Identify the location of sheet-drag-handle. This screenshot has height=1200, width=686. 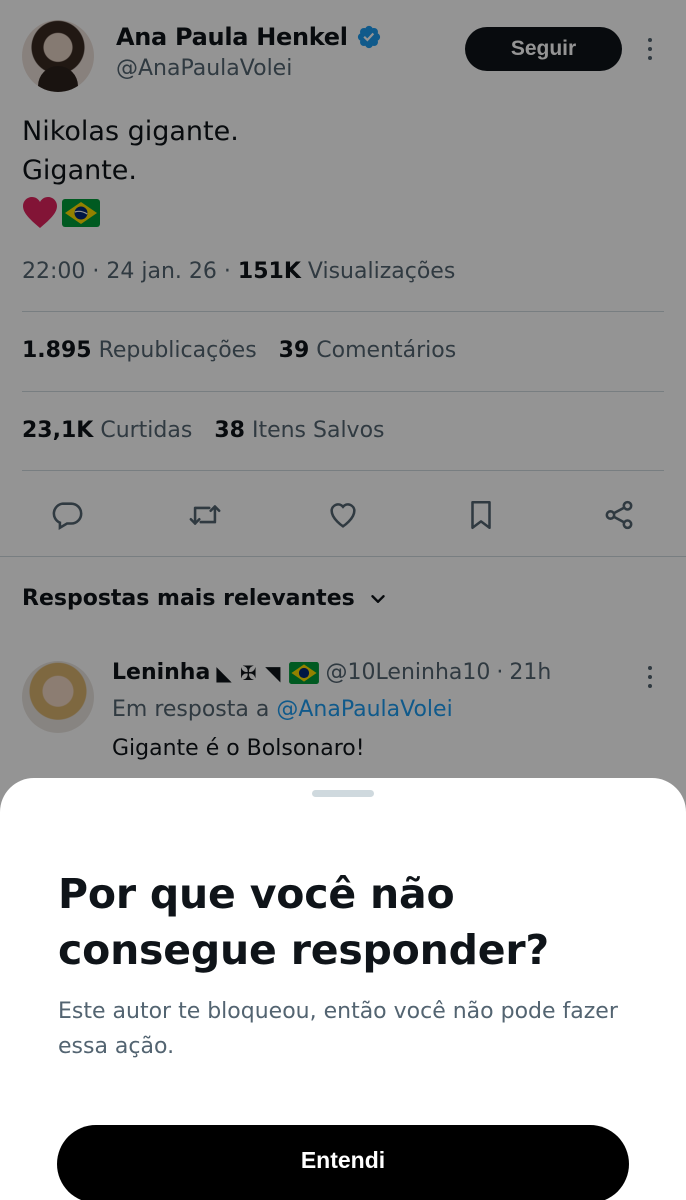
(343, 793).